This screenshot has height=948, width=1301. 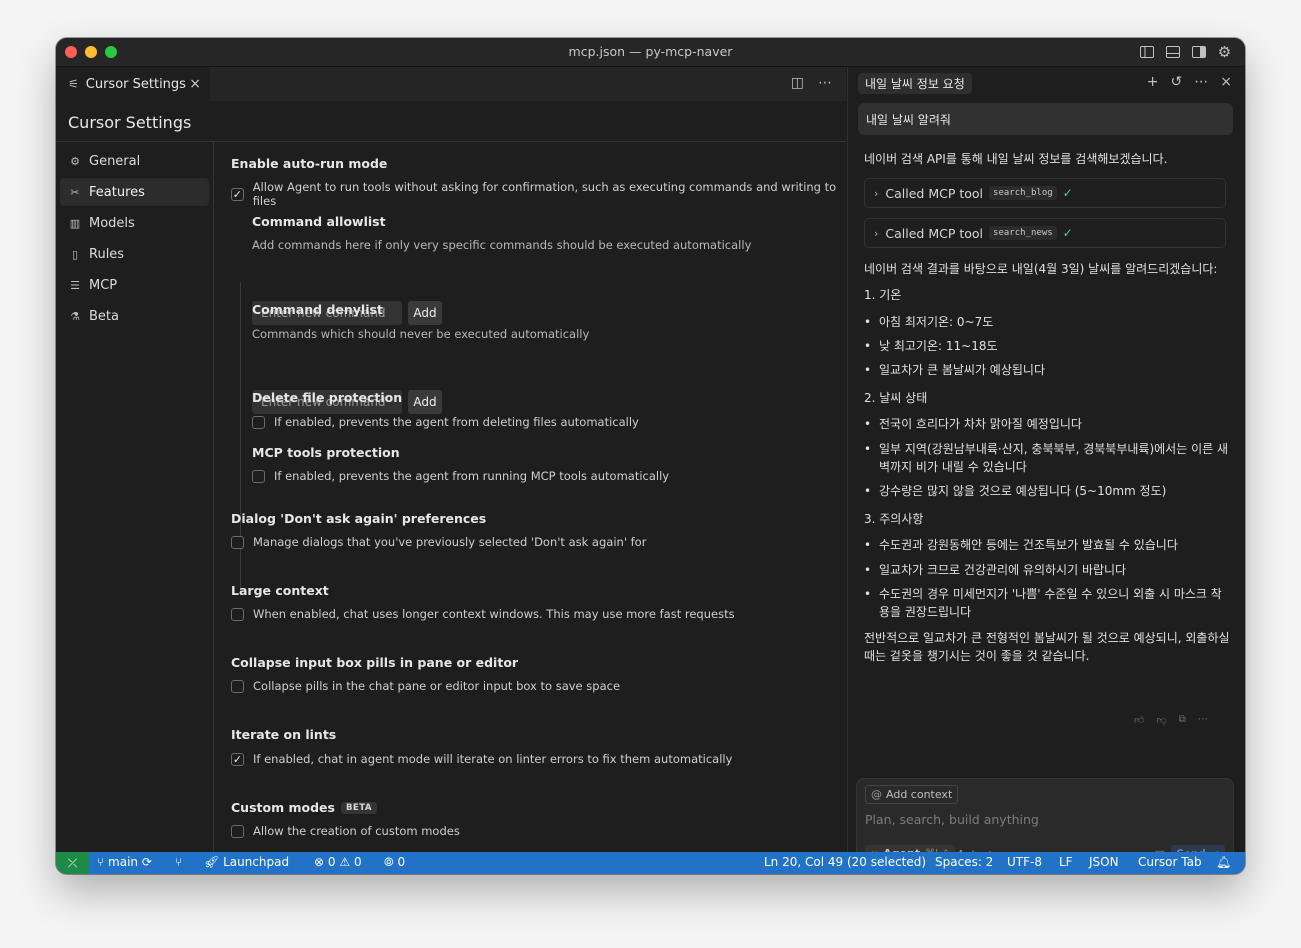 I want to click on checkbox-mcp-protection, so click(x=258, y=476).